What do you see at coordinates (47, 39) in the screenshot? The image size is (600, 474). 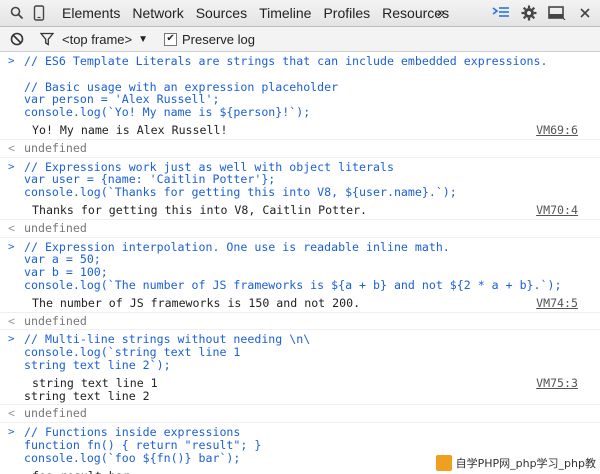 I see `filter-icon` at bounding box center [47, 39].